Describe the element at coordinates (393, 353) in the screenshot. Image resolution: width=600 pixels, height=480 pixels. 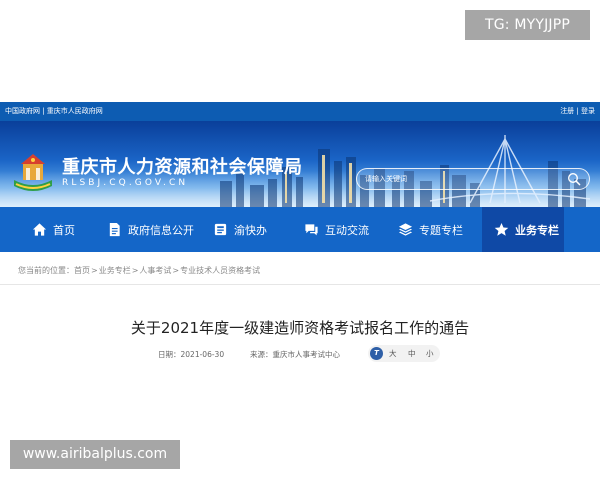
I see `font-size-large-option: 大` at that location.